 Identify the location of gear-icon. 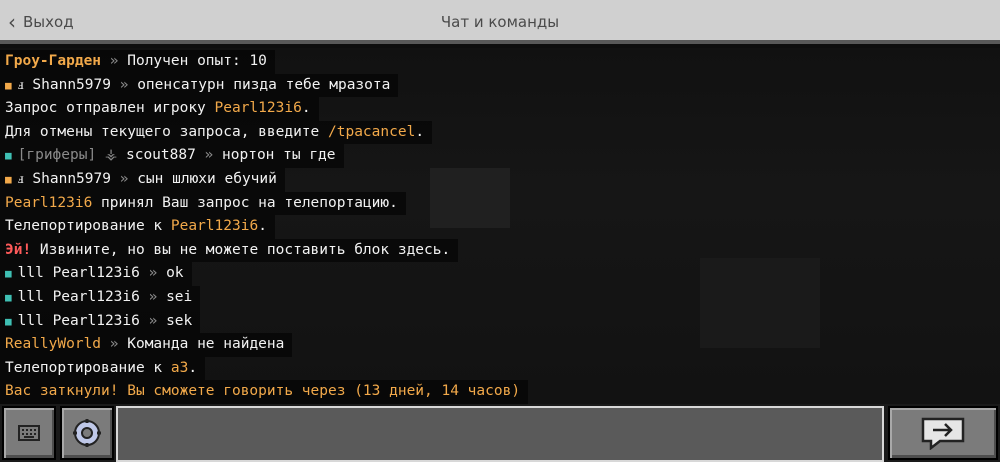
(87, 433).